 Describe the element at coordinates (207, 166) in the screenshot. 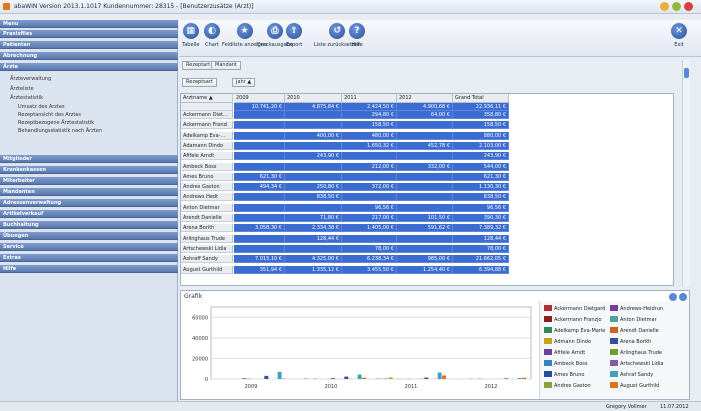

I see `grid-row-header: Ambeck Boss` at that location.